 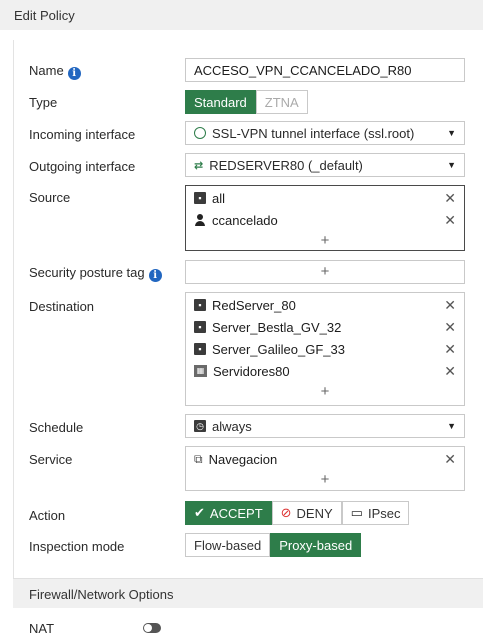 I want to click on vlan-interface-icon: ⇄, so click(x=199, y=165).